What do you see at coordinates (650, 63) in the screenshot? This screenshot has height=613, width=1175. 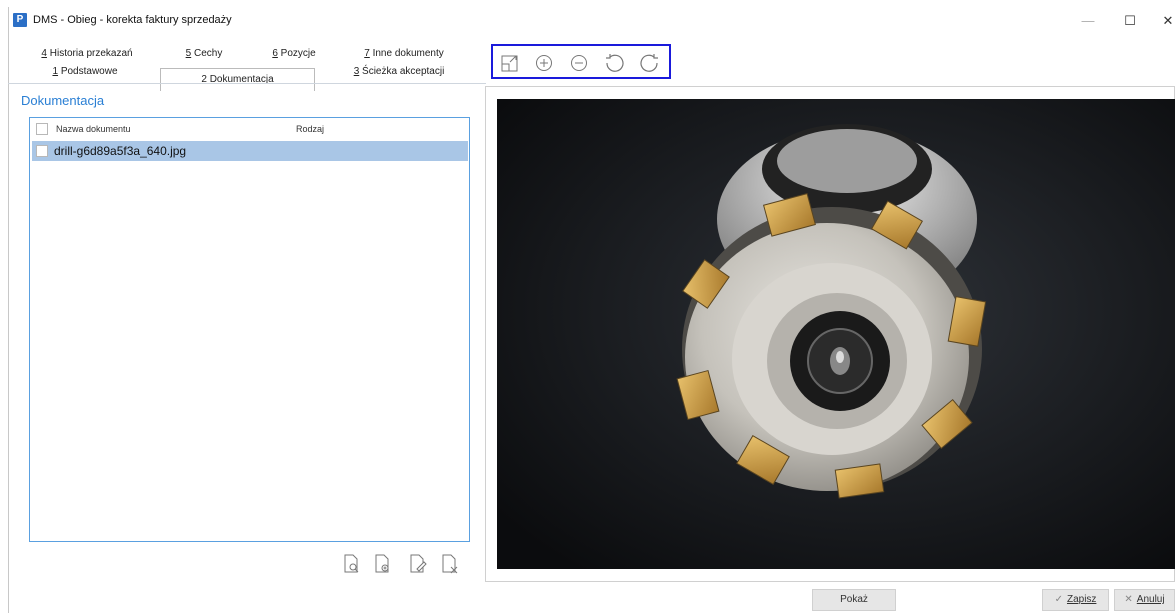 I see `rotate-right-icon` at bounding box center [650, 63].